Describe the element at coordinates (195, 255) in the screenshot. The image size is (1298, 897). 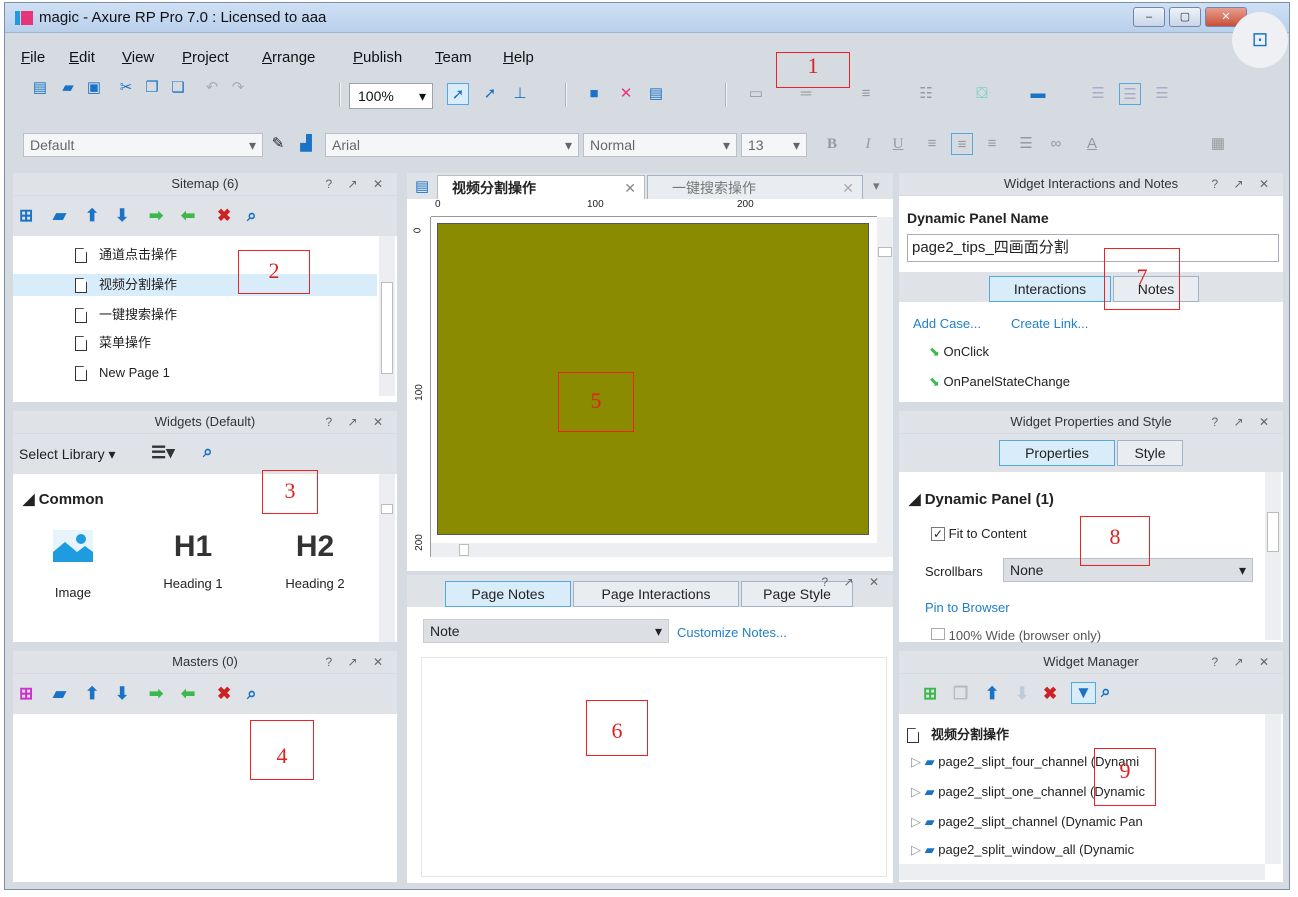
I see `page-item: 通道点击操作` at that location.